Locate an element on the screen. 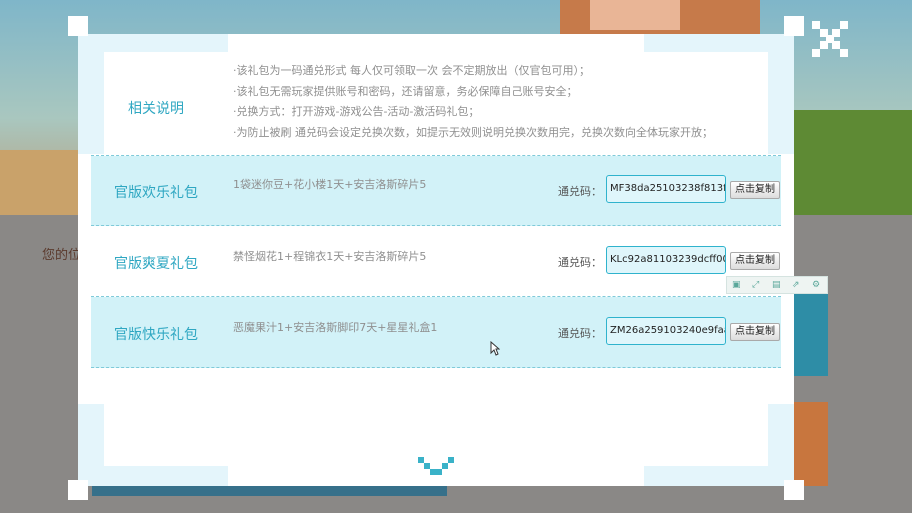  gift-items: 禁怪烟花1+程锦衣1天+安吉洛斯碎片5 is located at coordinates (330, 256).